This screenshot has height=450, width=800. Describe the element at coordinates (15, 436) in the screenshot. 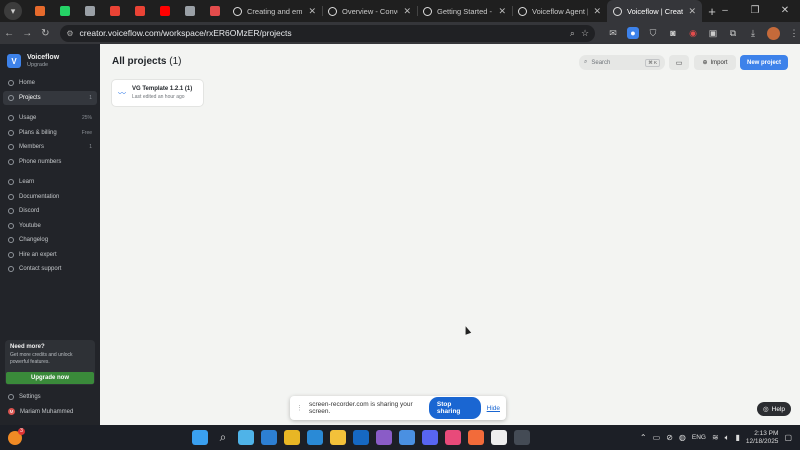

I see `weather-widget: 3` at that location.